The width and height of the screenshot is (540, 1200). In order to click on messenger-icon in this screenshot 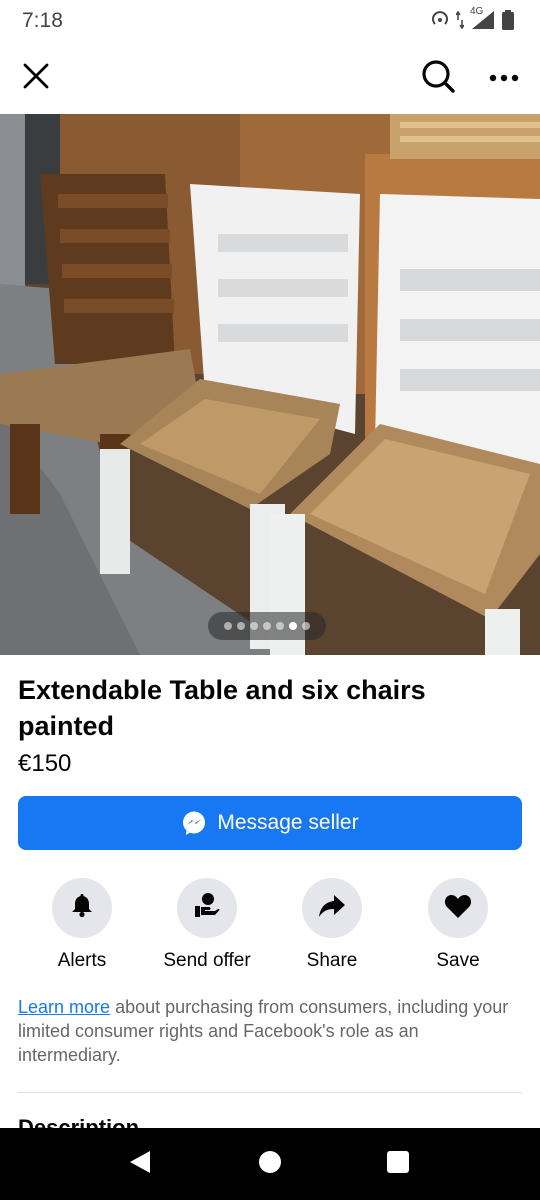, I will do `click(194, 823)`.